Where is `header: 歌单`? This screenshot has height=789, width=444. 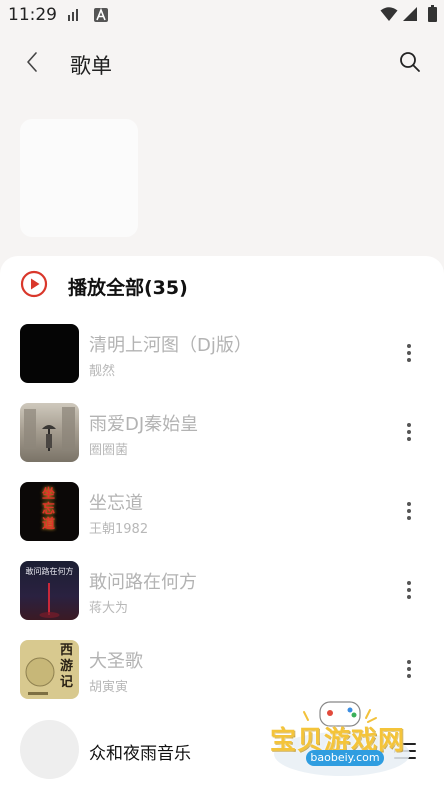
header: 歌单 is located at coordinates (222, 65).